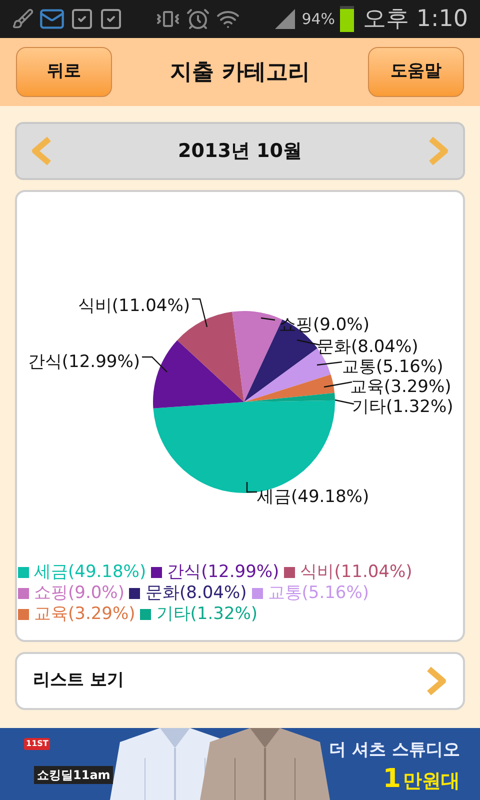  What do you see at coordinates (401, 387) in the screenshot?
I see `slice-label: 교육(3.29%)` at bounding box center [401, 387].